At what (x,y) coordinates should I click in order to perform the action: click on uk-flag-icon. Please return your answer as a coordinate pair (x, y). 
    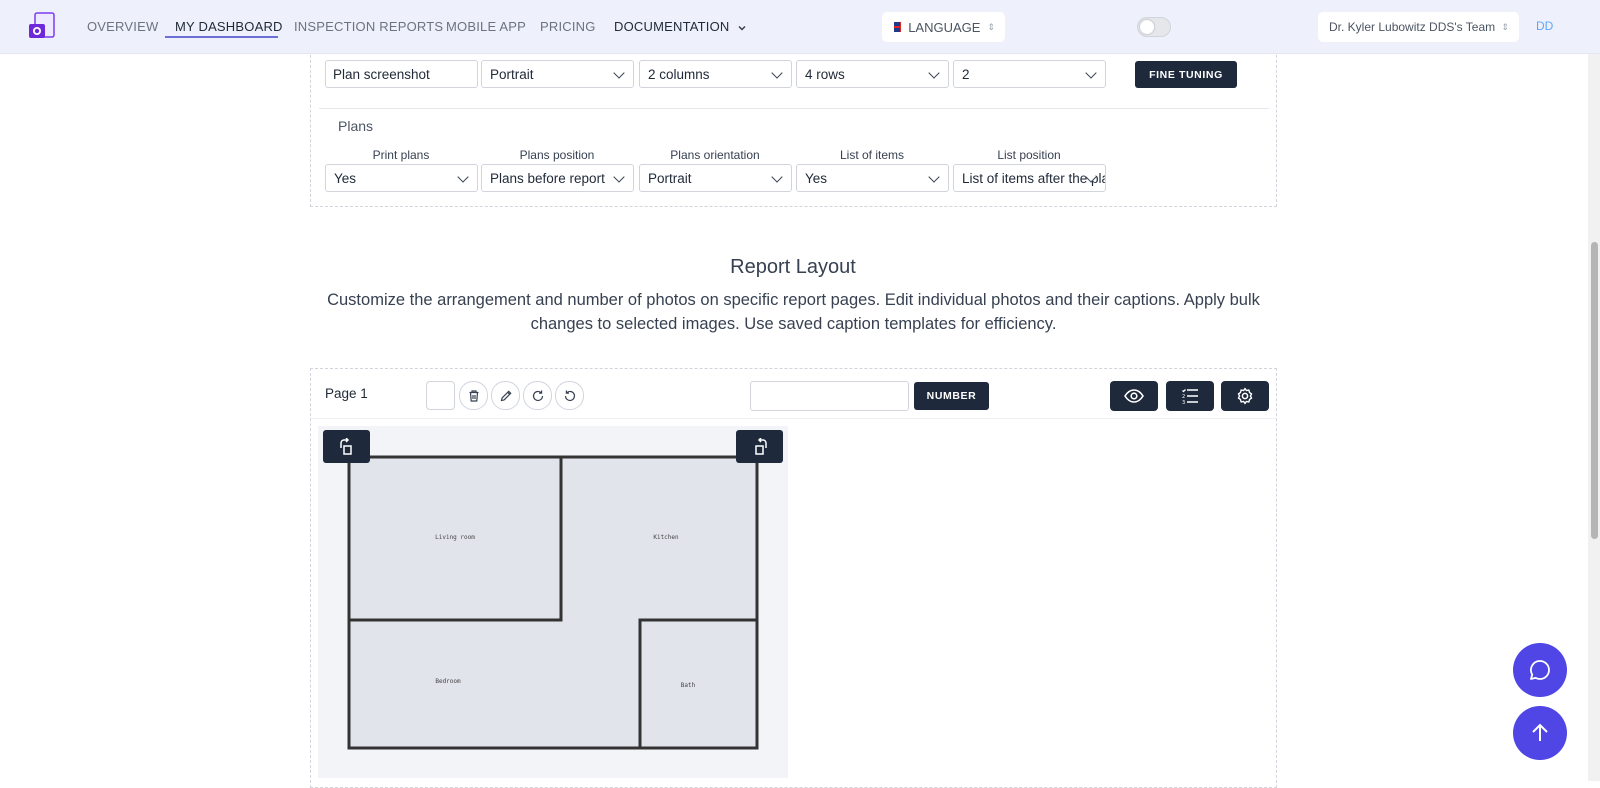
    Looking at the image, I should click on (898, 27).